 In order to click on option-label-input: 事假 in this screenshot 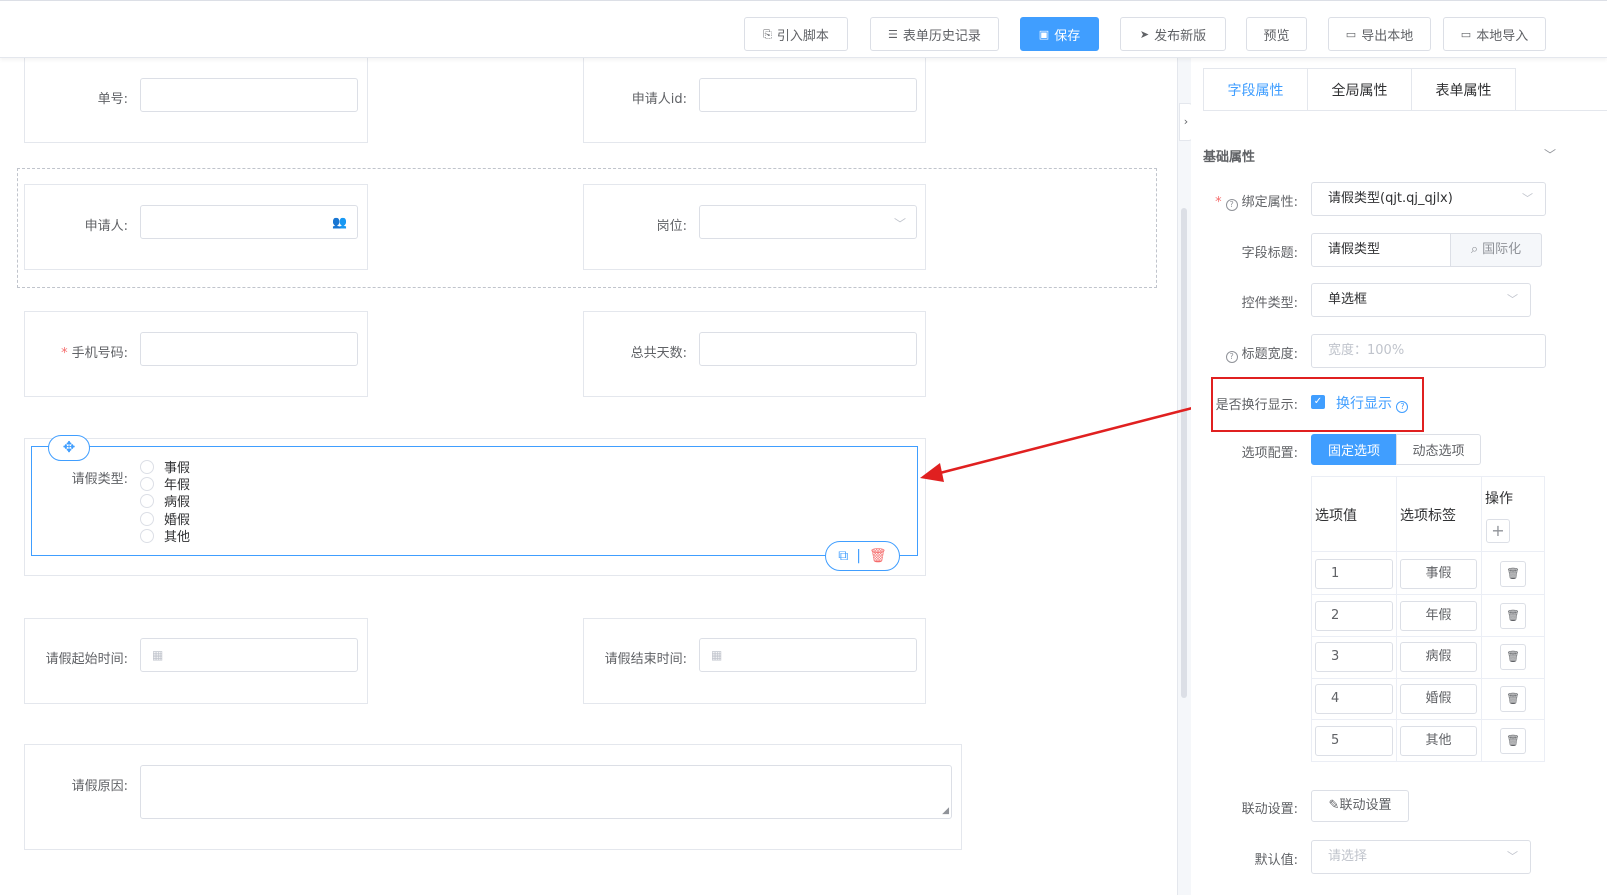, I will do `click(1438, 574)`.